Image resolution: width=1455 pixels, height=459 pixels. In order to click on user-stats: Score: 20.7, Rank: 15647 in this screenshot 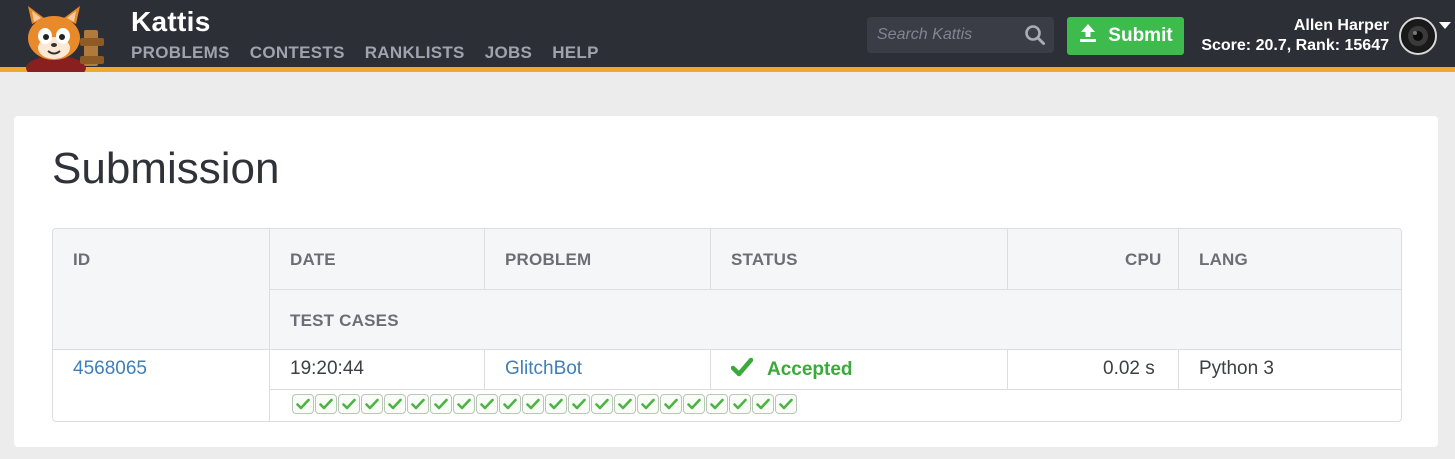, I will do `click(1295, 45)`.